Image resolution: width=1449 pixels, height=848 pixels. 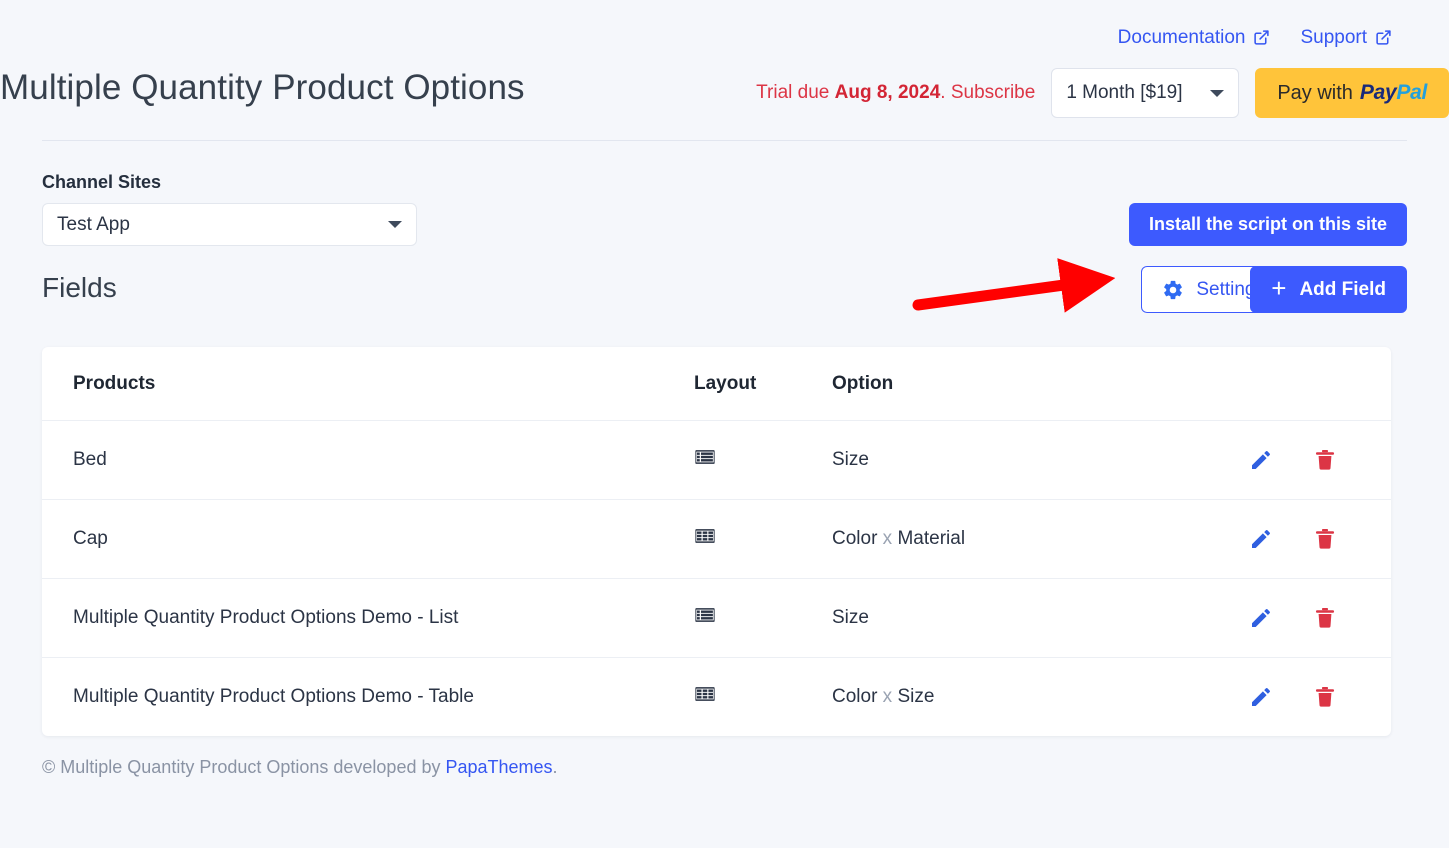 What do you see at coordinates (1032, 539) in the screenshot?
I see `cell-option: Color x Material` at bounding box center [1032, 539].